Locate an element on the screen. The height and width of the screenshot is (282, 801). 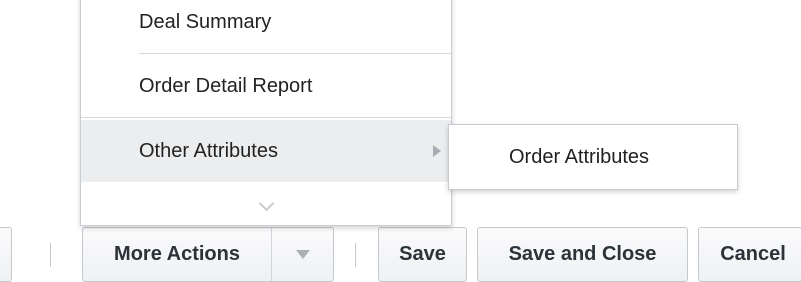
save-button: Save is located at coordinates (422, 254).